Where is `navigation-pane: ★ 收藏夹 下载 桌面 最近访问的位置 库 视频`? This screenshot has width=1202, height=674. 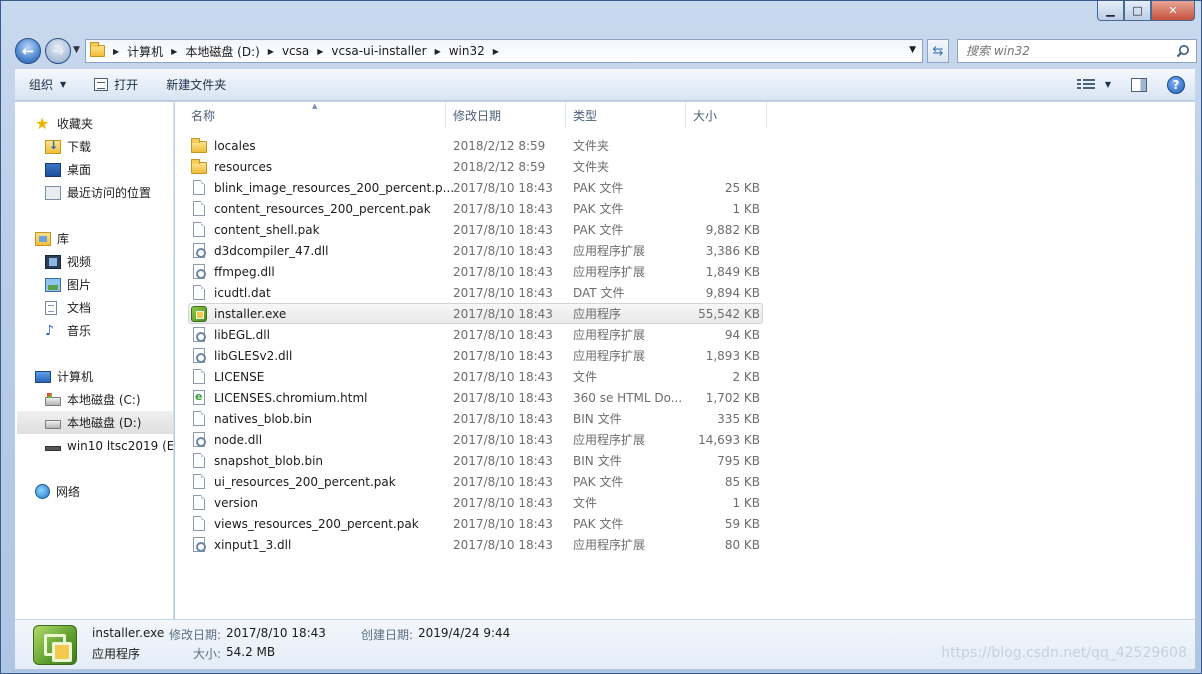
navigation-pane: ★ 收藏夹 下载 桌面 最近访问的位置 库 视频 is located at coordinates (94, 361).